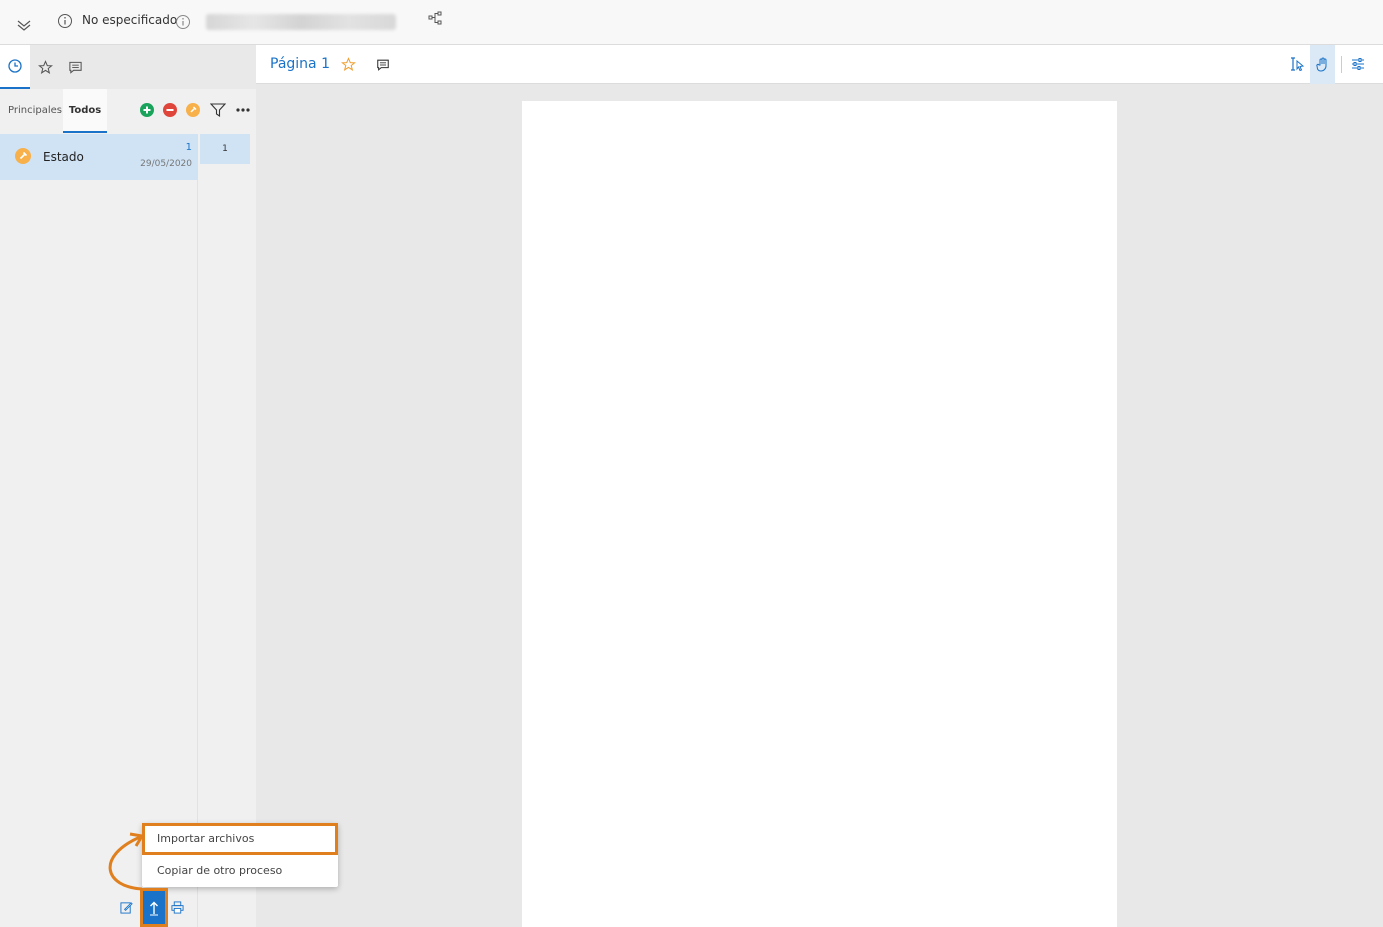  I want to click on annotation-arrow, so click(125, 859).